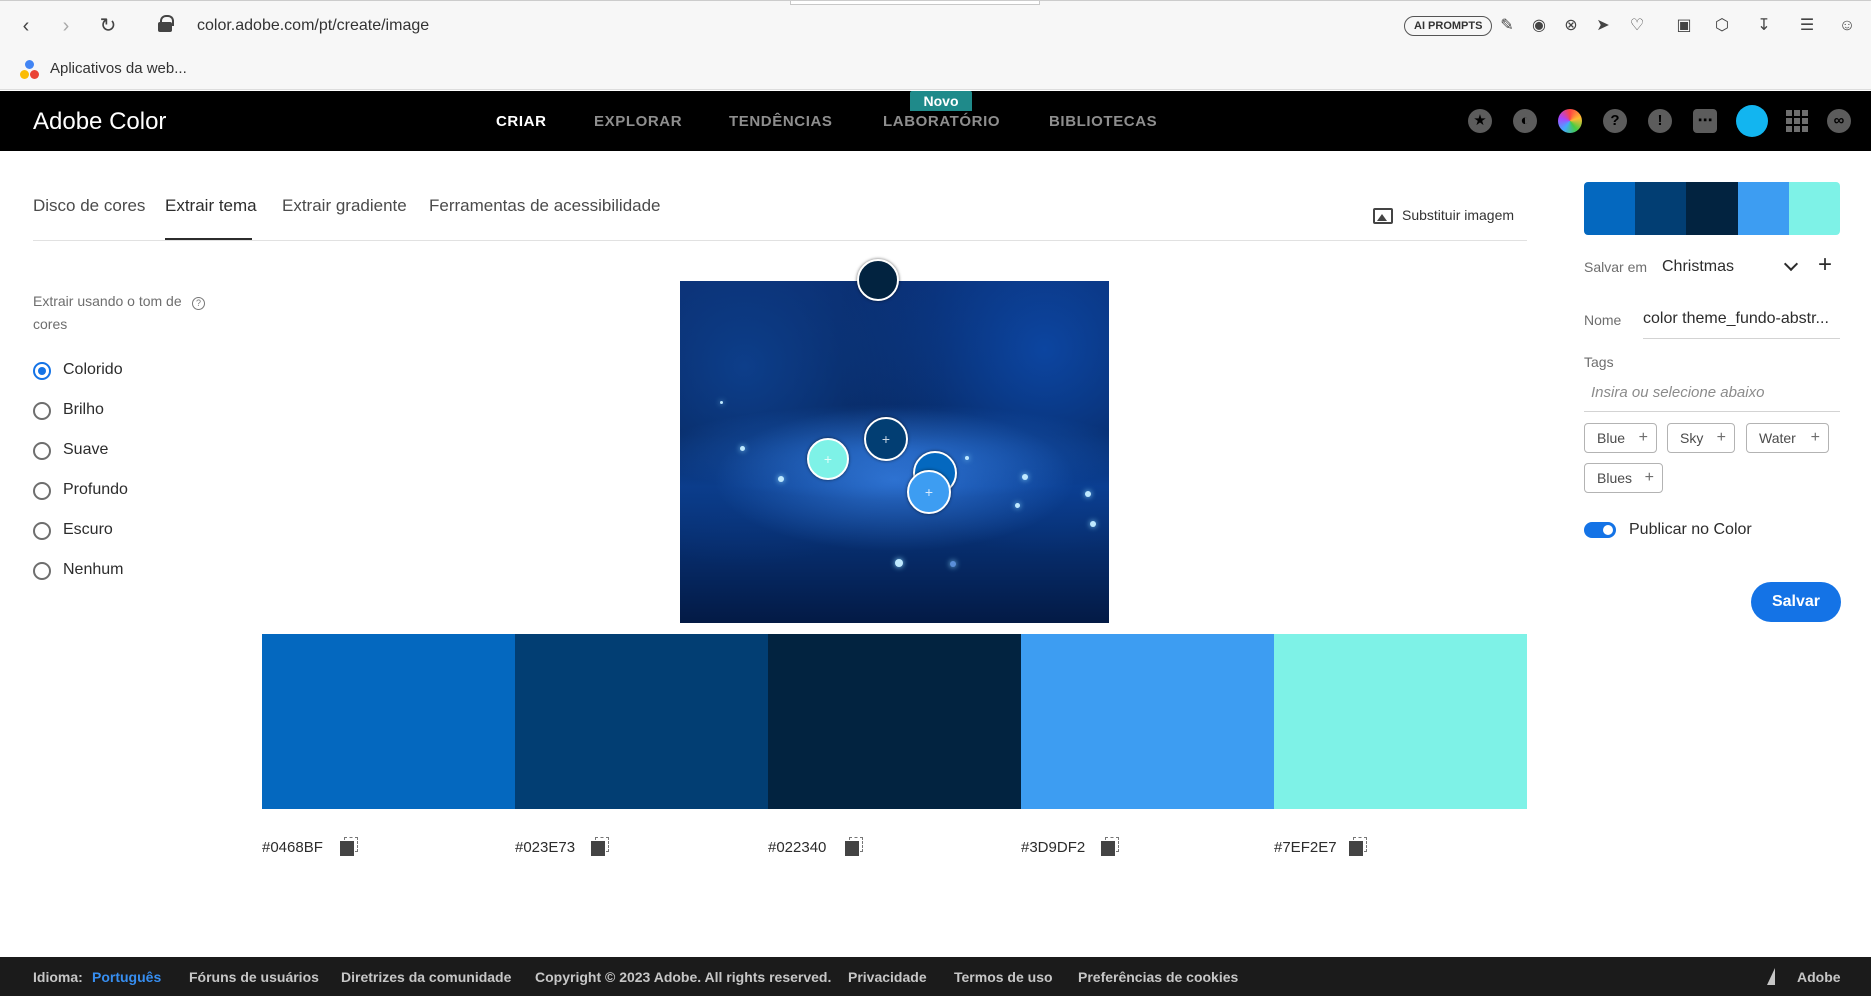 This screenshot has width=1871, height=996. What do you see at coordinates (1305, 847) in the screenshot?
I see `hex-value-5: #7EF2E7` at bounding box center [1305, 847].